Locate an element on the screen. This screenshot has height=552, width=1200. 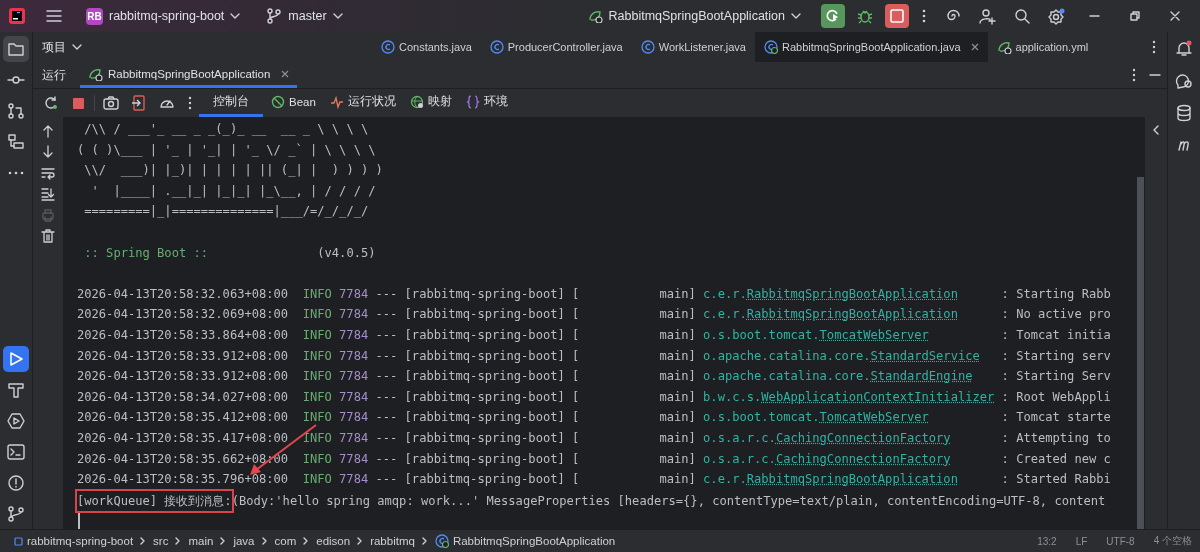
logger-class-link: StandardService is located at coordinates (925, 356).